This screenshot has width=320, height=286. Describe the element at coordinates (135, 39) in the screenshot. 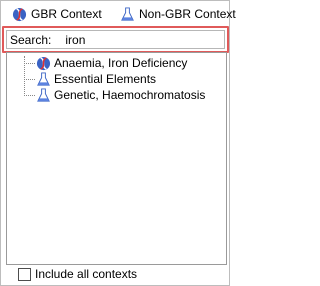

I see `search-input` at that location.